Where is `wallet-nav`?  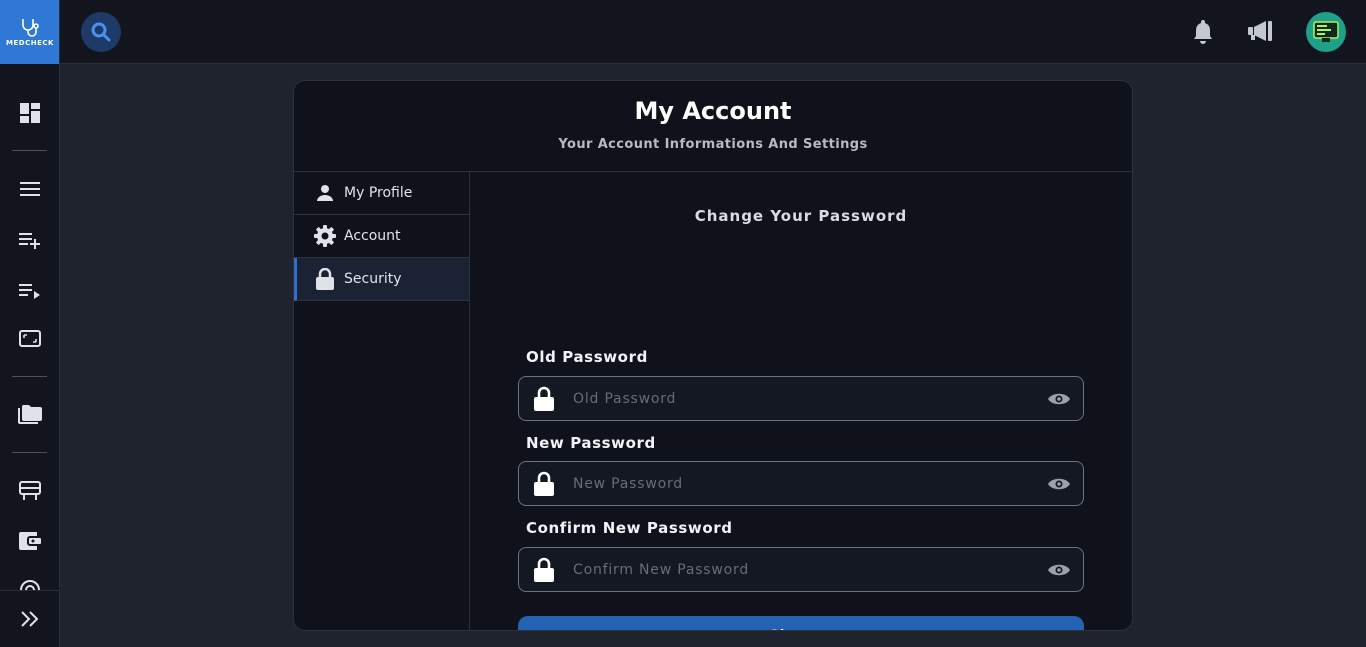 wallet-nav is located at coordinates (29, 541).